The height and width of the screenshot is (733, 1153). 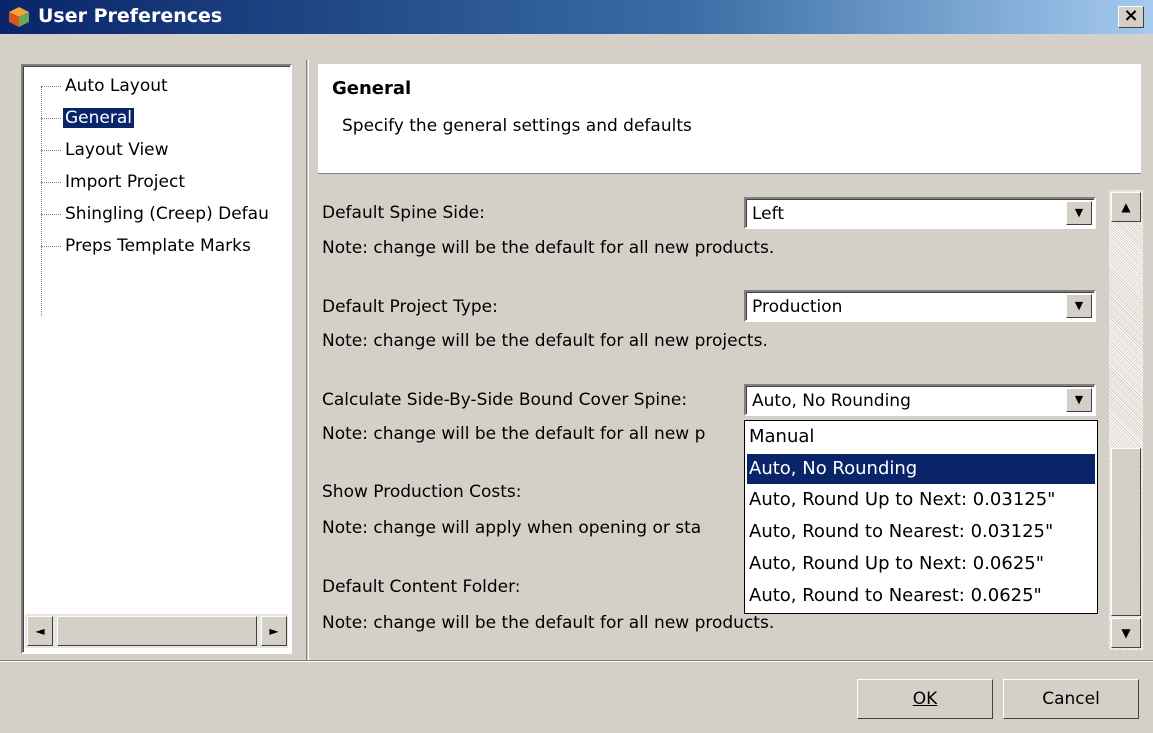 What do you see at coordinates (920, 306) in the screenshot?
I see `project-type-select: Production ▼` at bounding box center [920, 306].